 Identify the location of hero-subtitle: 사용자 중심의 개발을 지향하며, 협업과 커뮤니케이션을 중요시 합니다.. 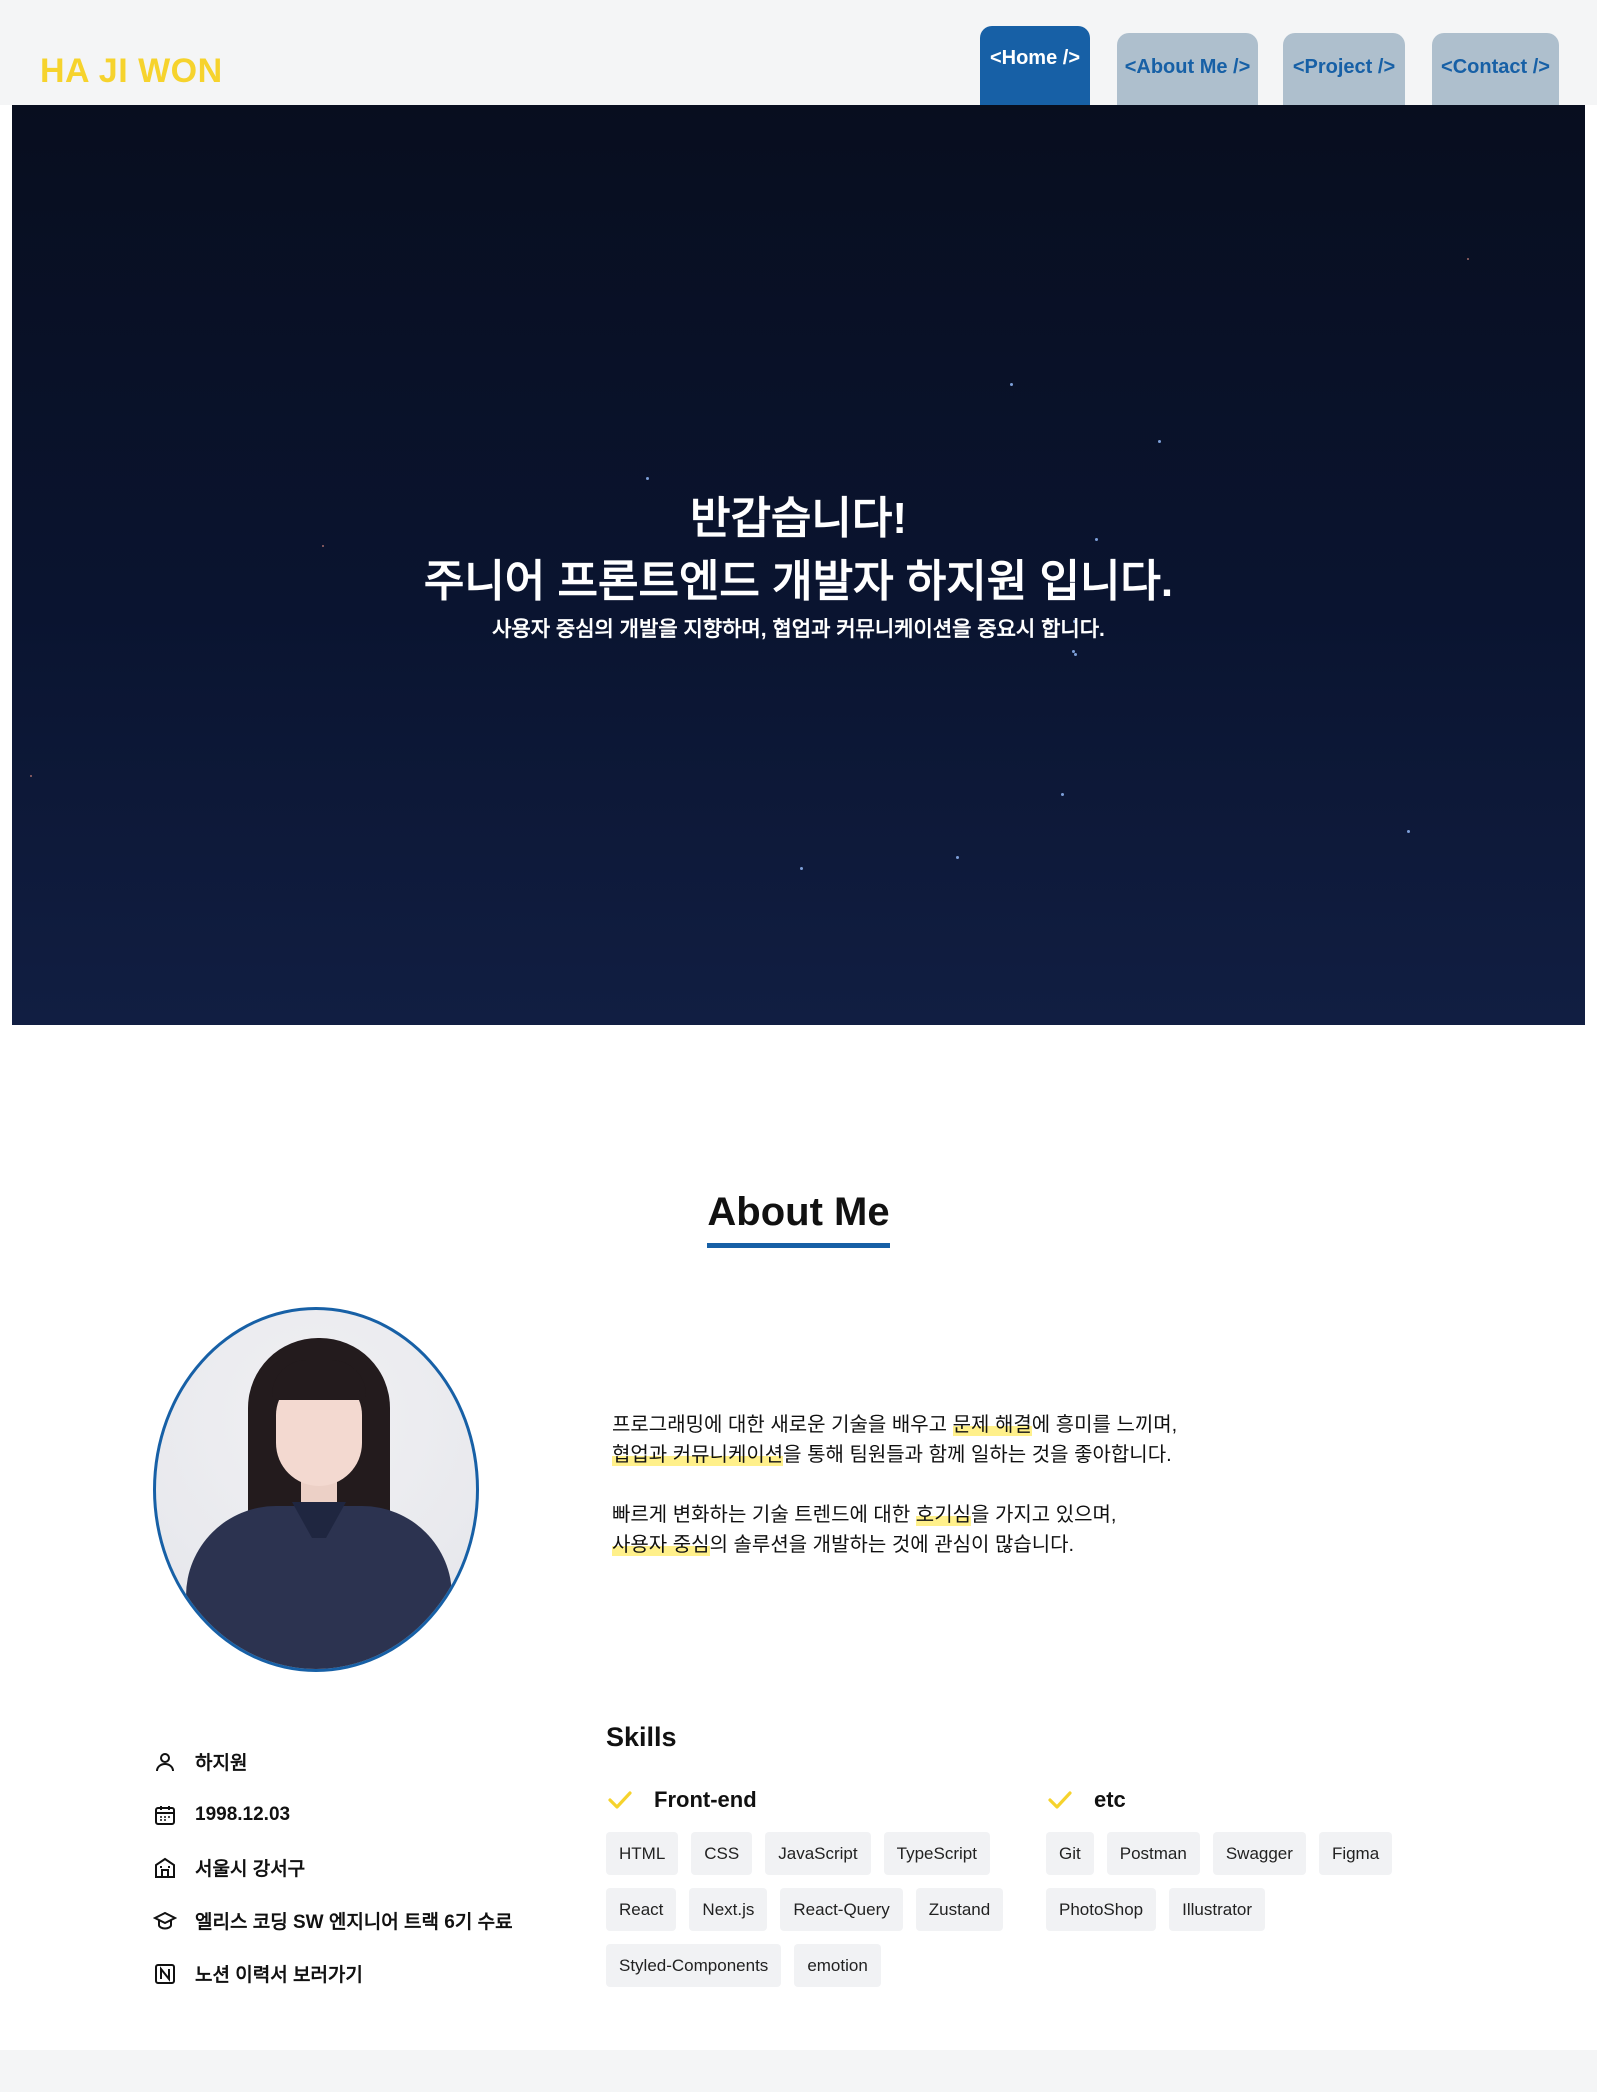
(798, 629).